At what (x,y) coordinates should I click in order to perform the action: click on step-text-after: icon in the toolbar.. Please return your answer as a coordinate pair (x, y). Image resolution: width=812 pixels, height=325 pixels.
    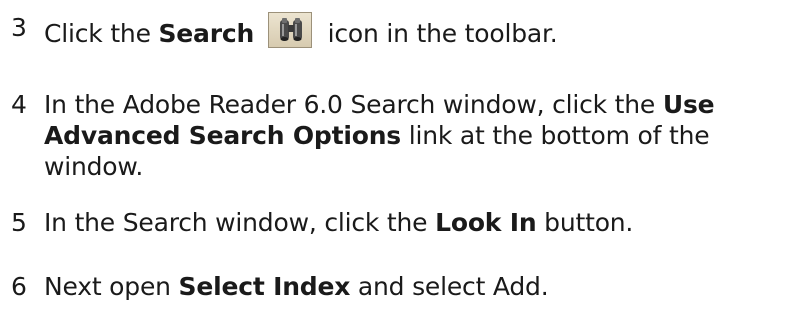
    Looking at the image, I should click on (442, 33).